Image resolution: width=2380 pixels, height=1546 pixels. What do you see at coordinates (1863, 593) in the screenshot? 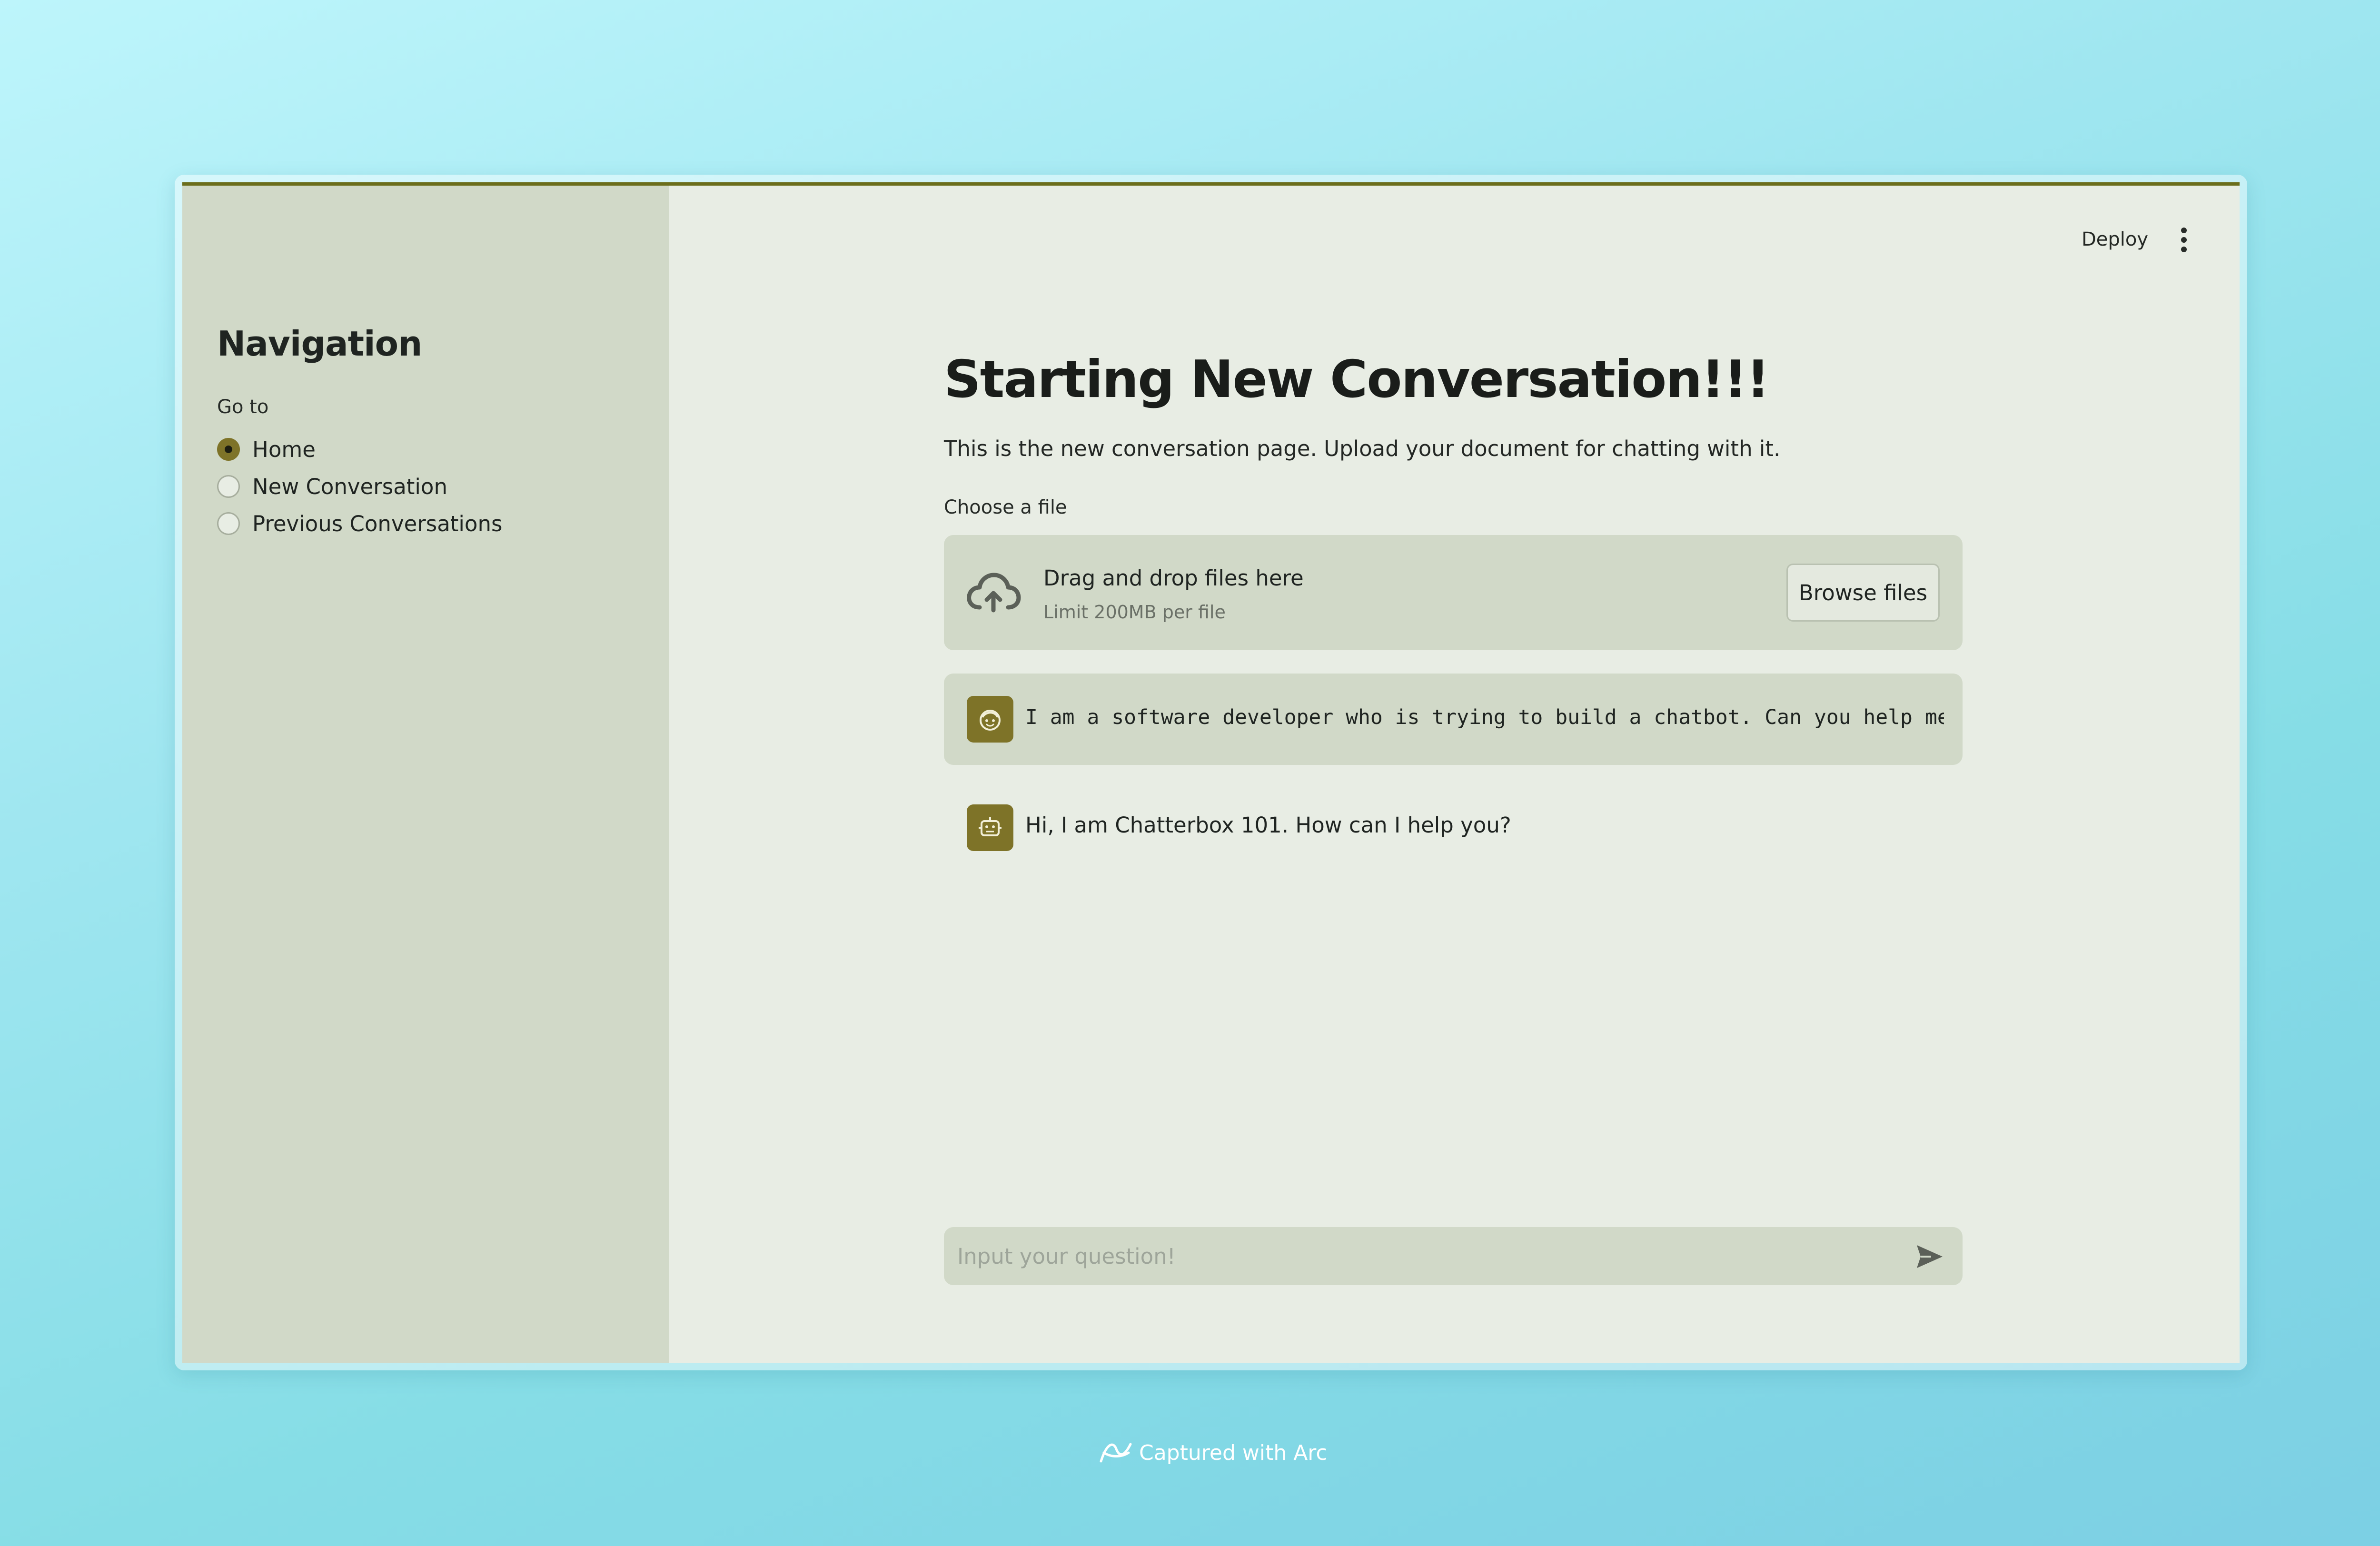
I see `browse-files-button: Browse files` at bounding box center [1863, 593].